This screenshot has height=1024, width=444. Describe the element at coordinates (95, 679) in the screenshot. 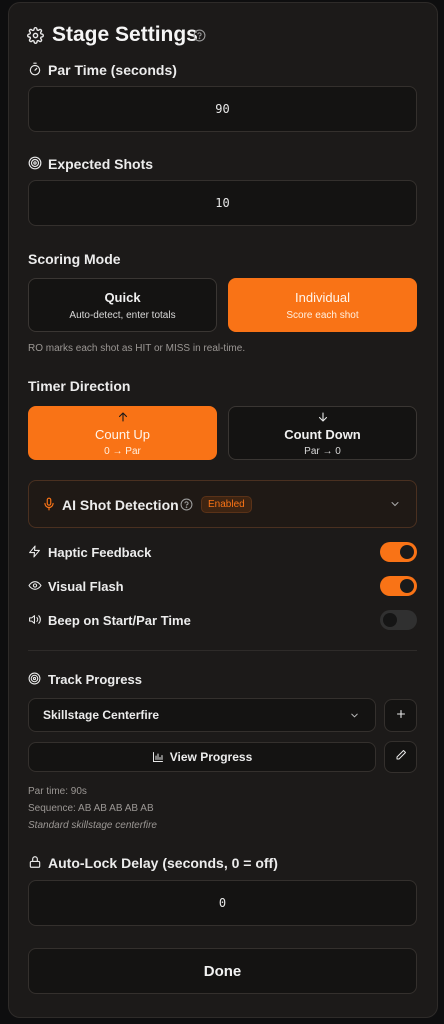

I see `track-progress-label: Track Progress` at that location.